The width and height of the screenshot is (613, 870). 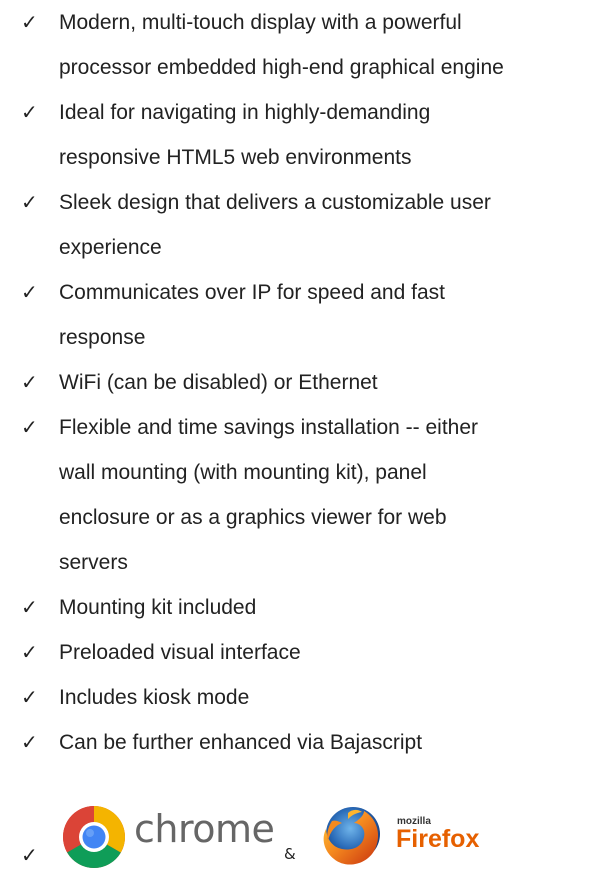 I want to click on feature-text-line: Includes kiosk mode, so click(x=154, y=697).